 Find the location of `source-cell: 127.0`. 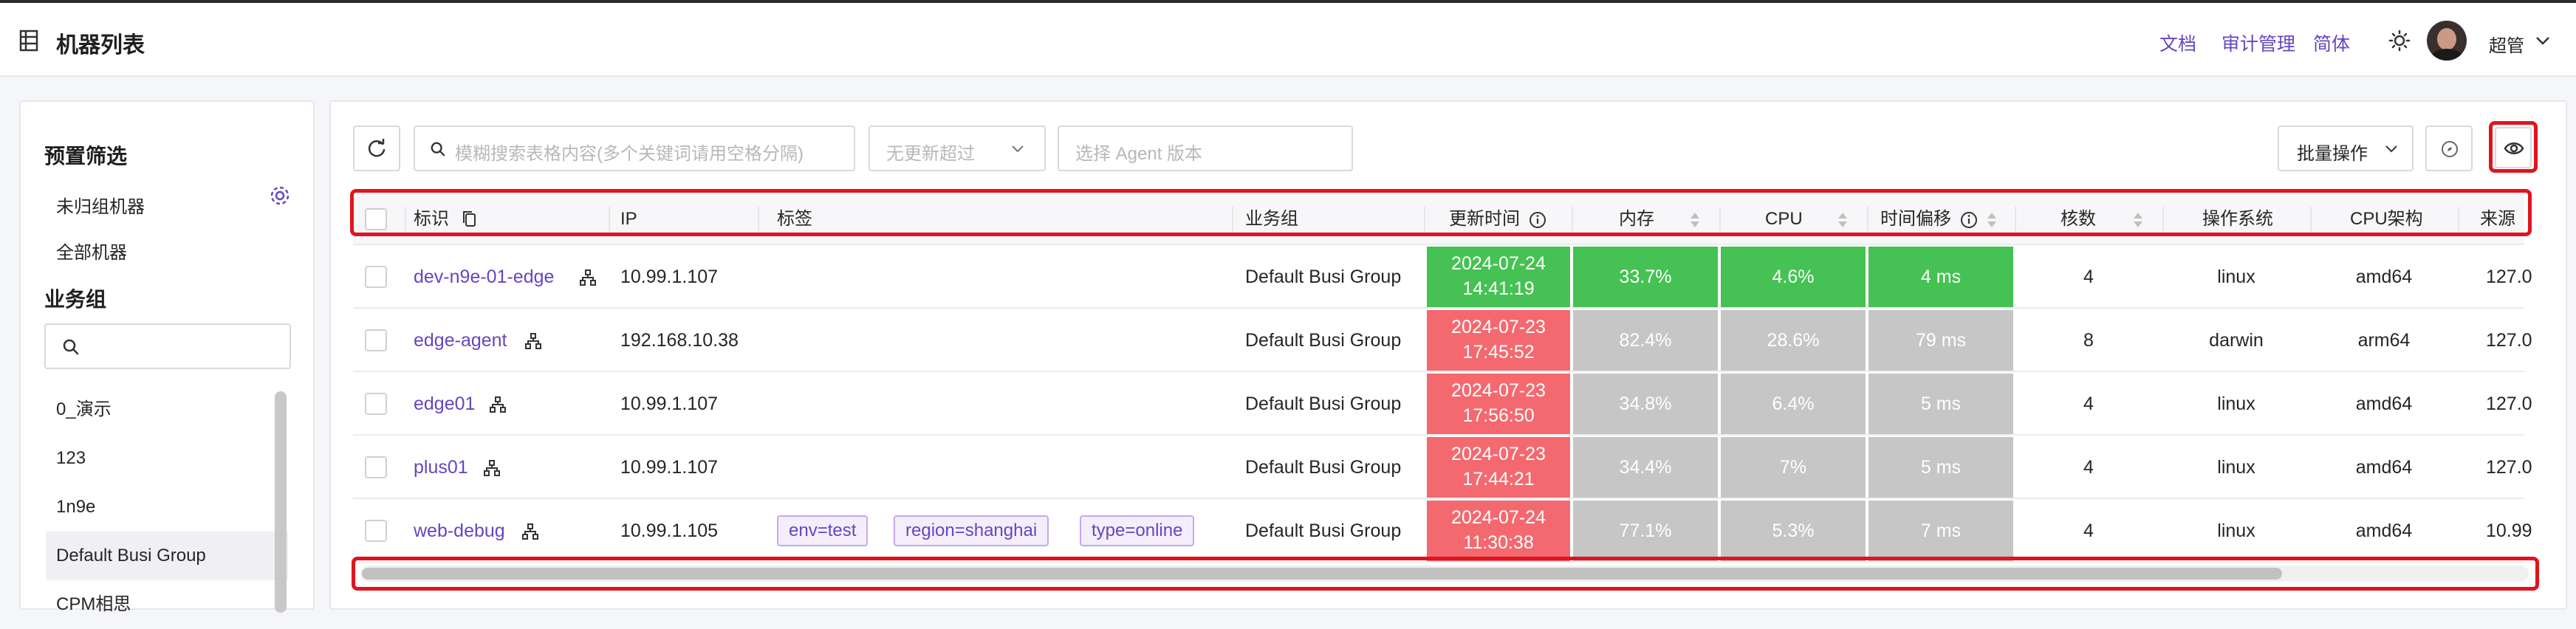

source-cell: 127.0 is located at coordinates (2509, 404).